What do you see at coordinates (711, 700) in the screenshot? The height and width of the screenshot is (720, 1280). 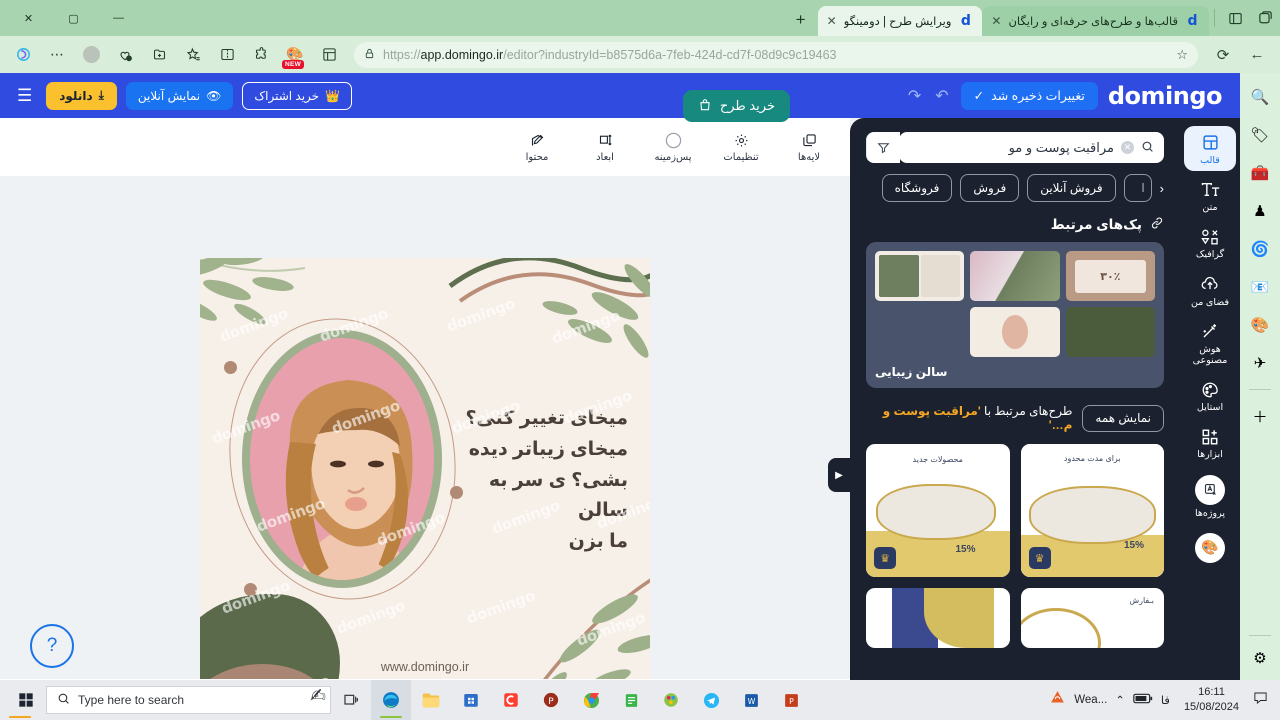 I see `telegram-icon` at bounding box center [711, 700].